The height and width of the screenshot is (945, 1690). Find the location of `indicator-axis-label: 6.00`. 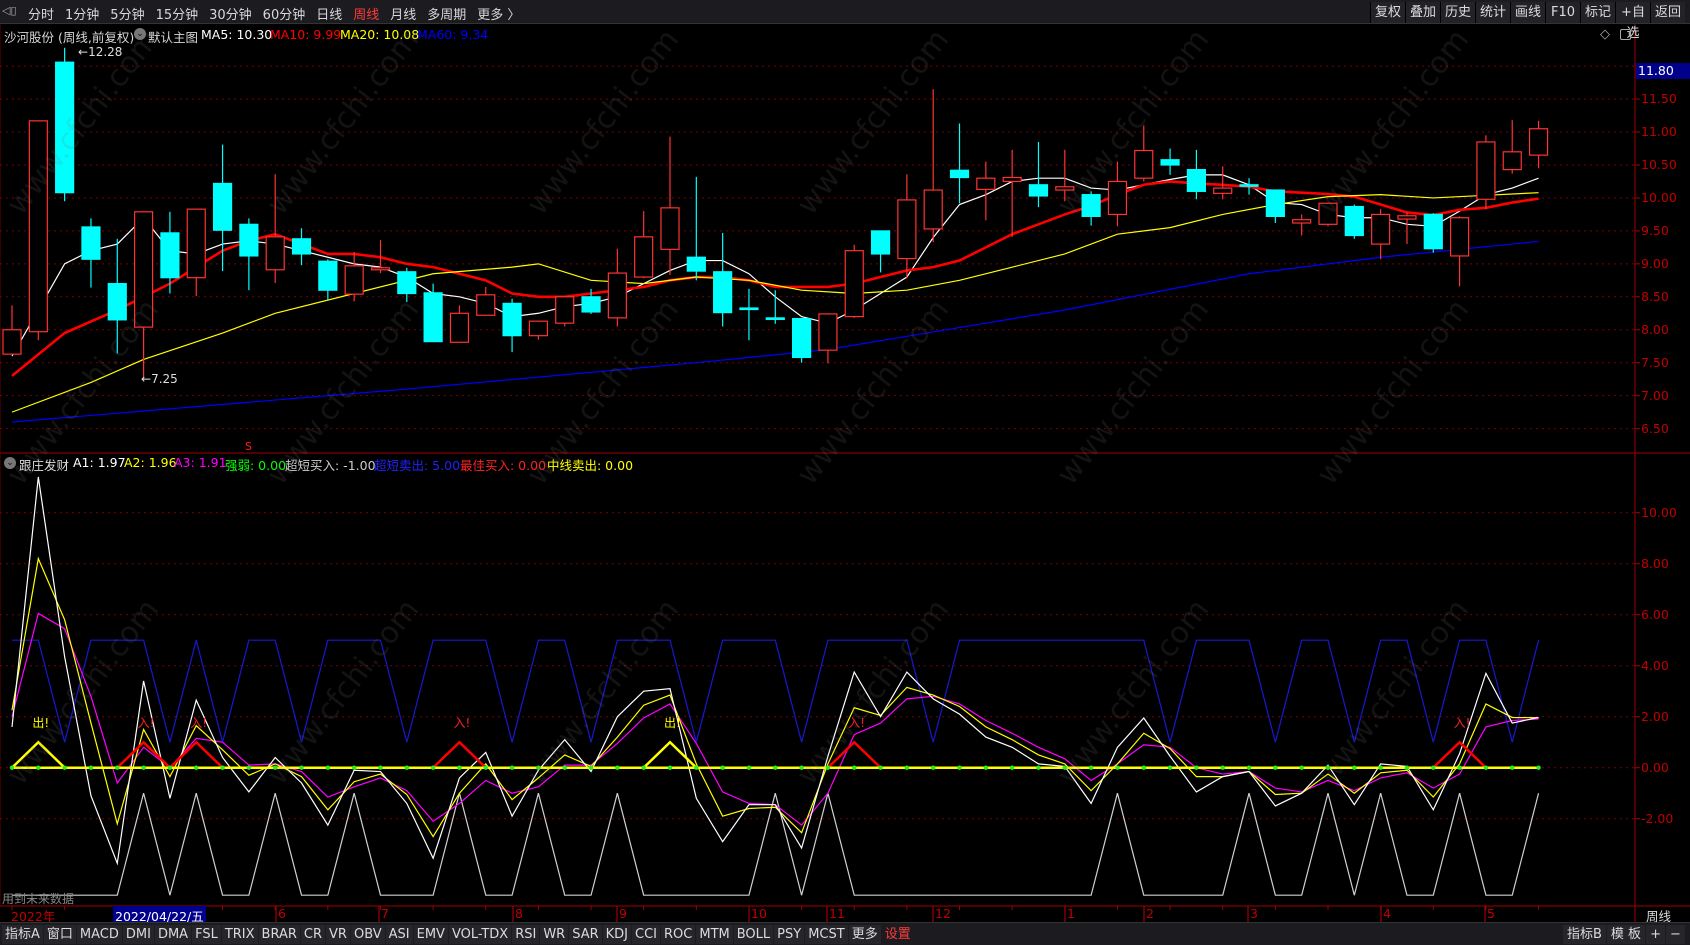

indicator-axis-label: 6.00 is located at coordinates (1655, 614).